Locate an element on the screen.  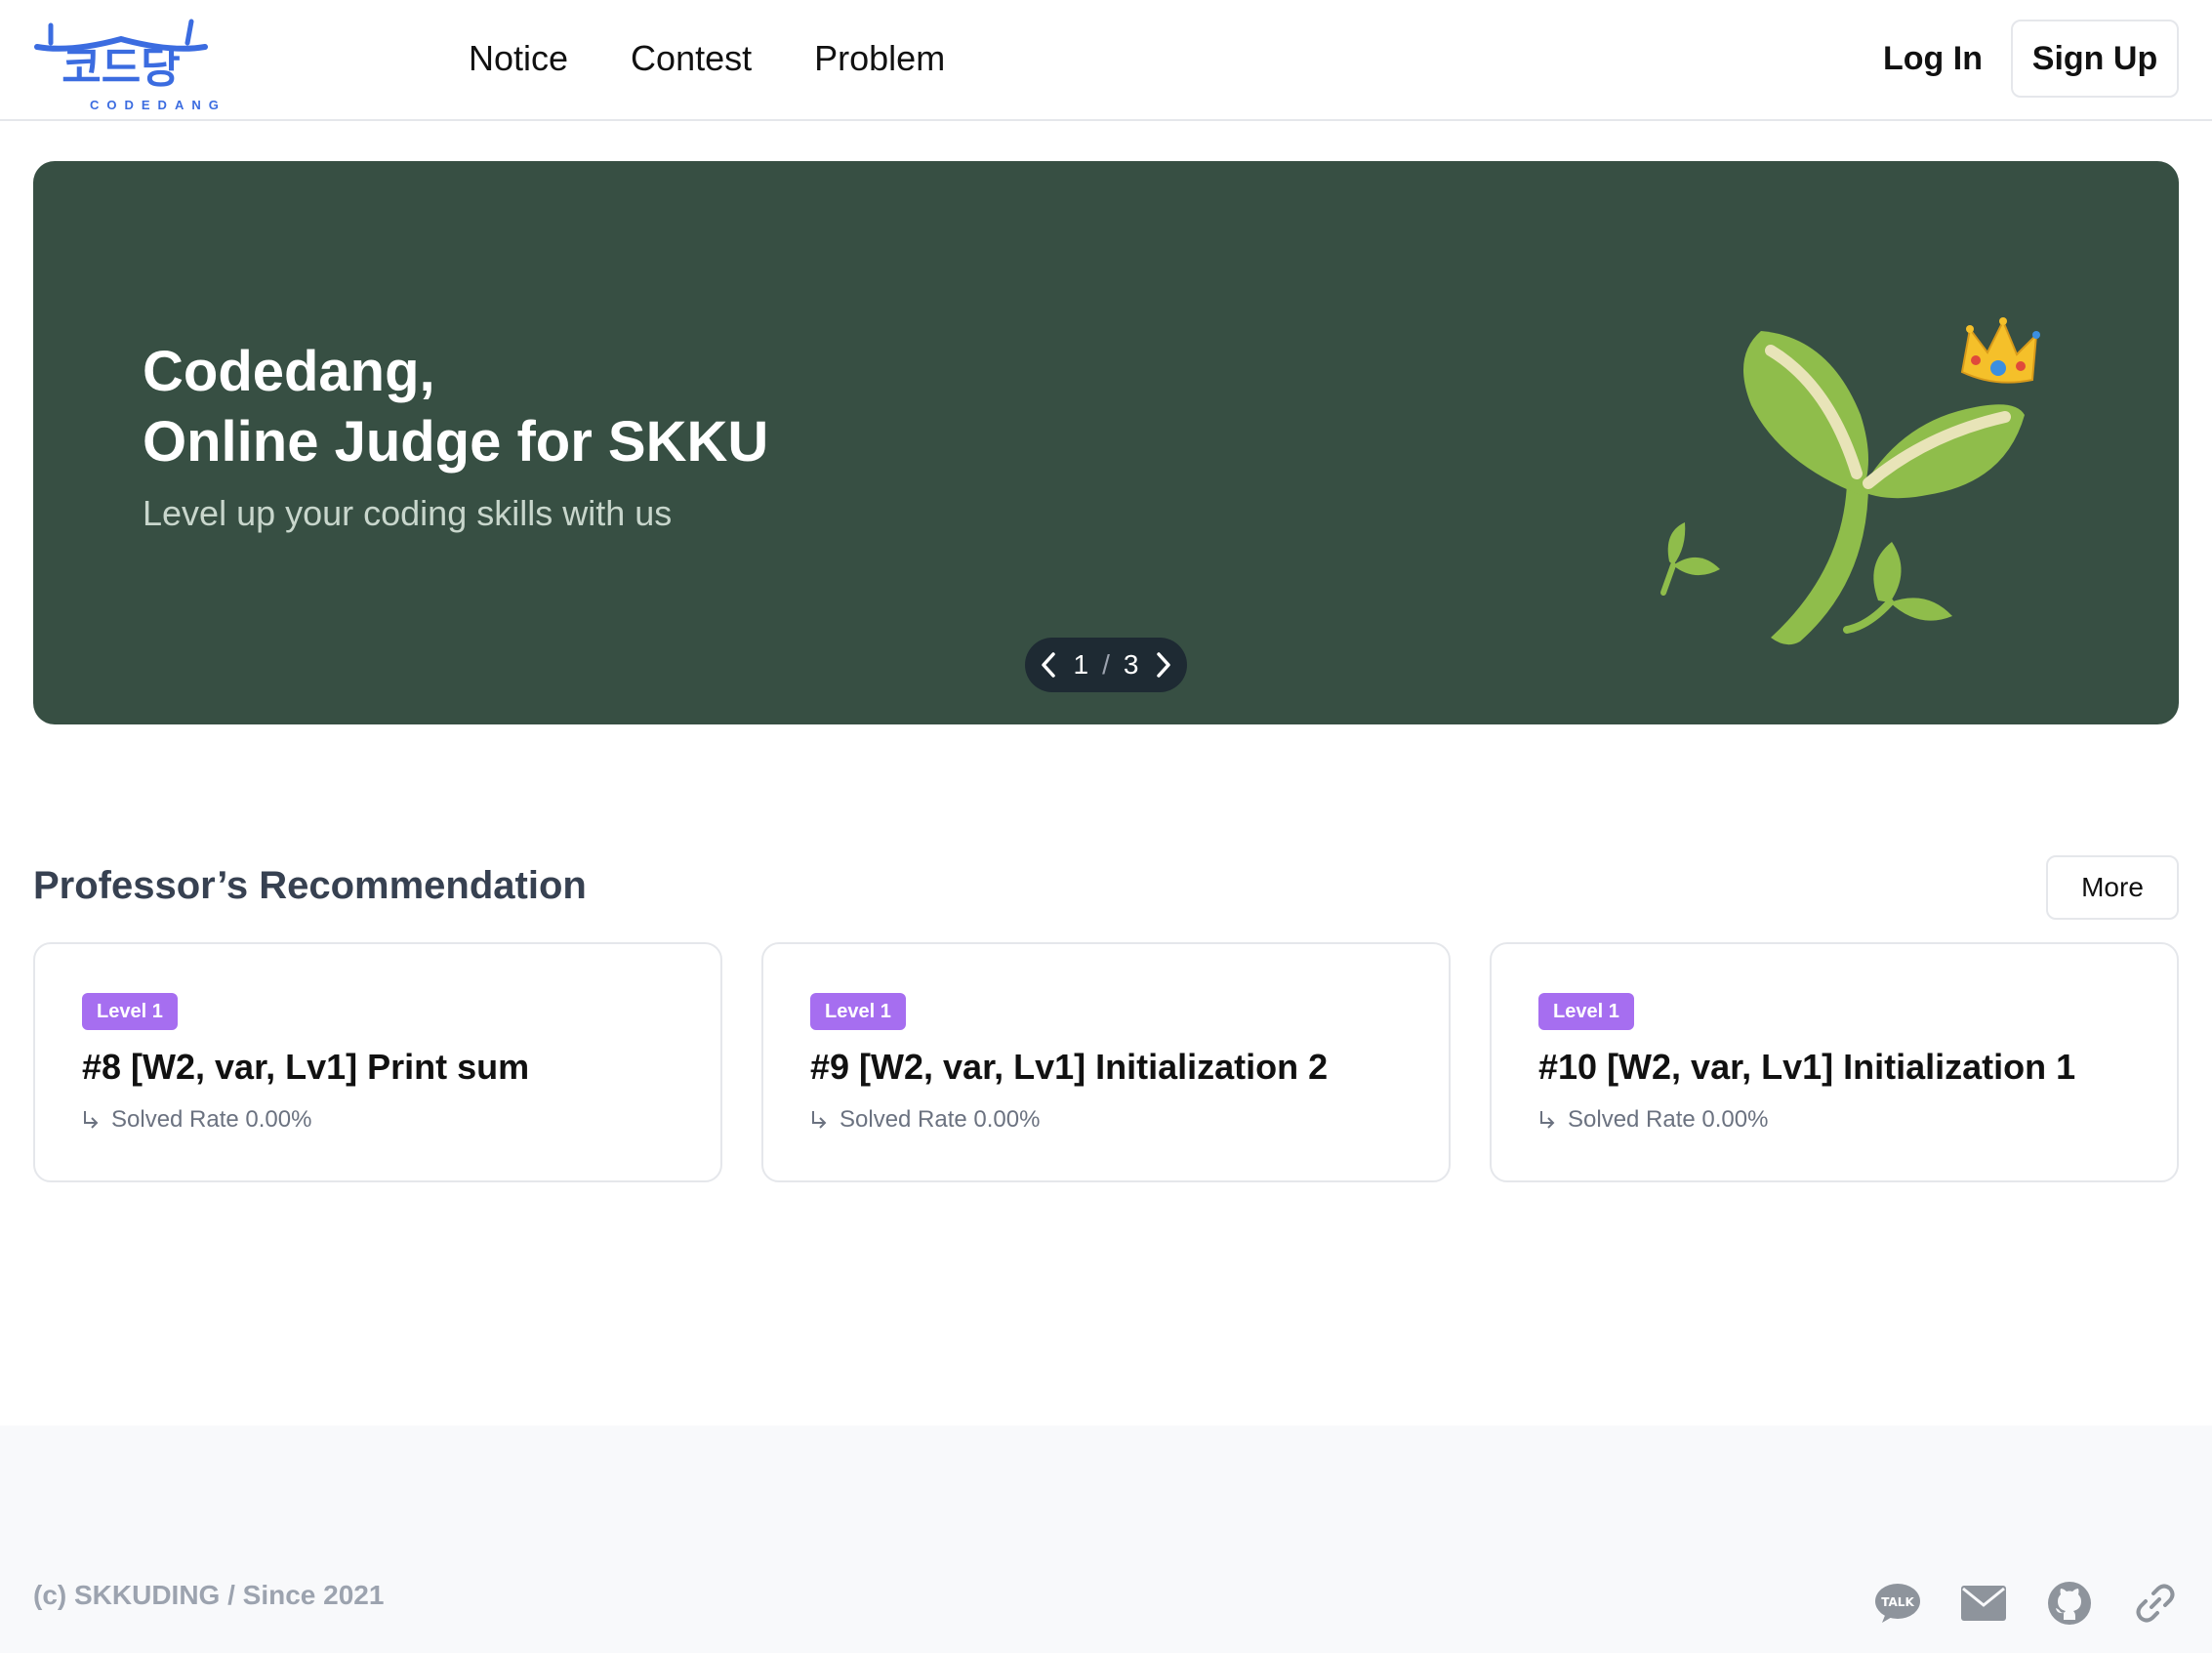
link-icon is located at coordinates (2155, 1603).